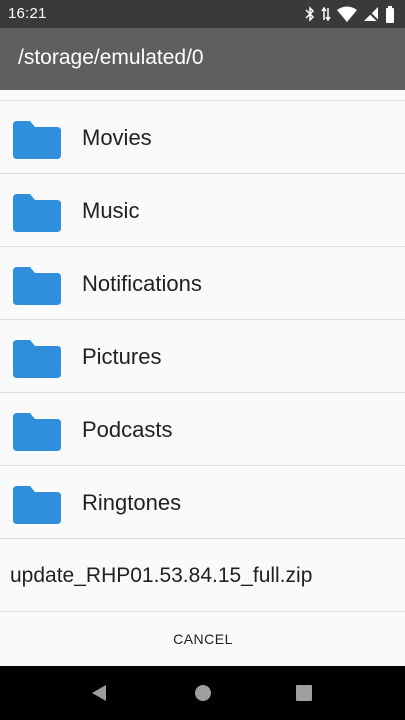 Image resolution: width=405 pixels, height=720 pixels. I want to click on bluetooth-icon, so click(310, 14).